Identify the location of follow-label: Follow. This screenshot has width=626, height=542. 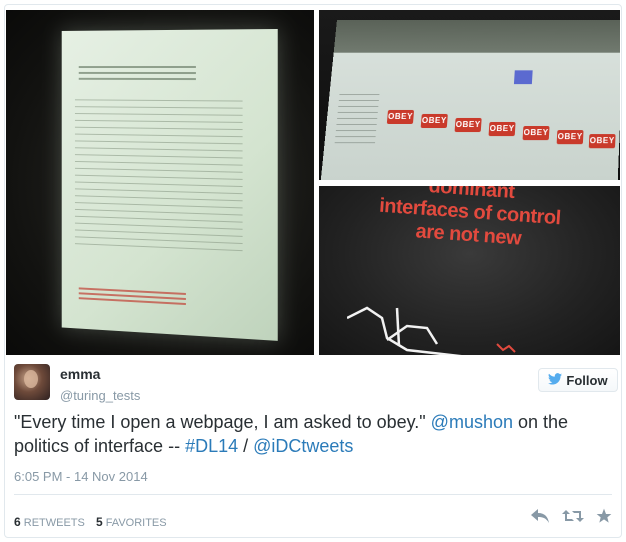
(587, 380).